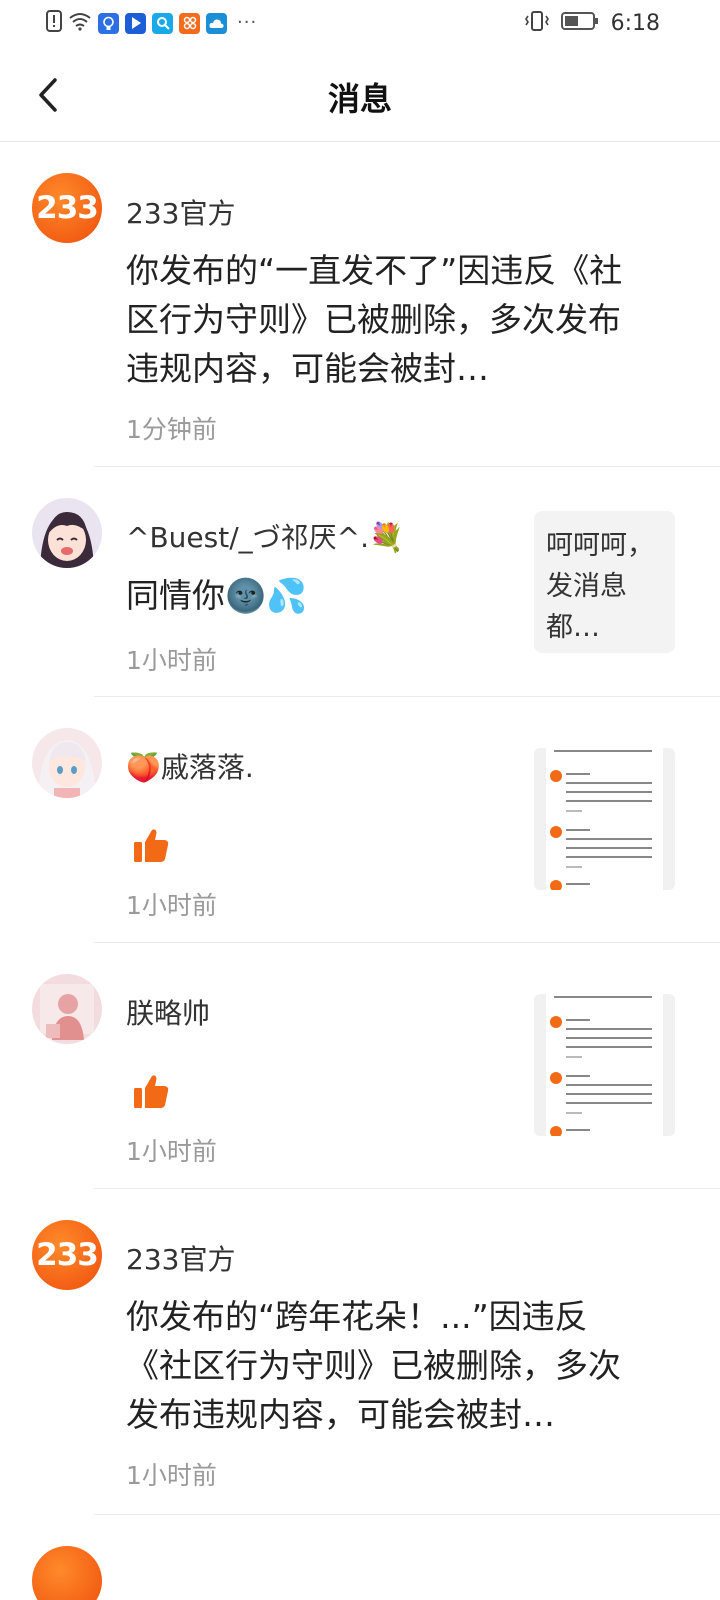 The width and height of the screenshot is (720, 1600). I want to click on status-time: 6:18, so click(635, 23).